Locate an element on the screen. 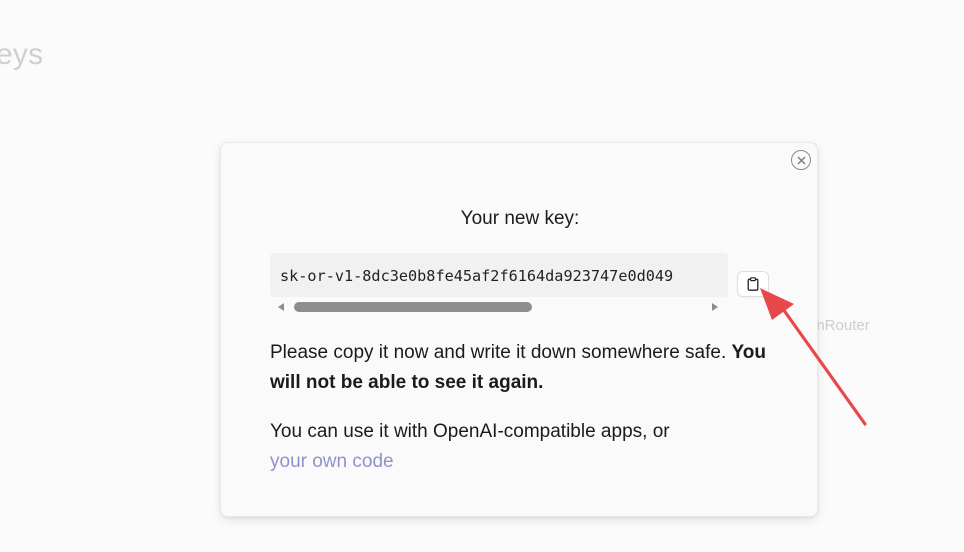 The height and width of the screenshot is (552, 964). modal-heading: Your new key: is located at coordinates (520, 218).